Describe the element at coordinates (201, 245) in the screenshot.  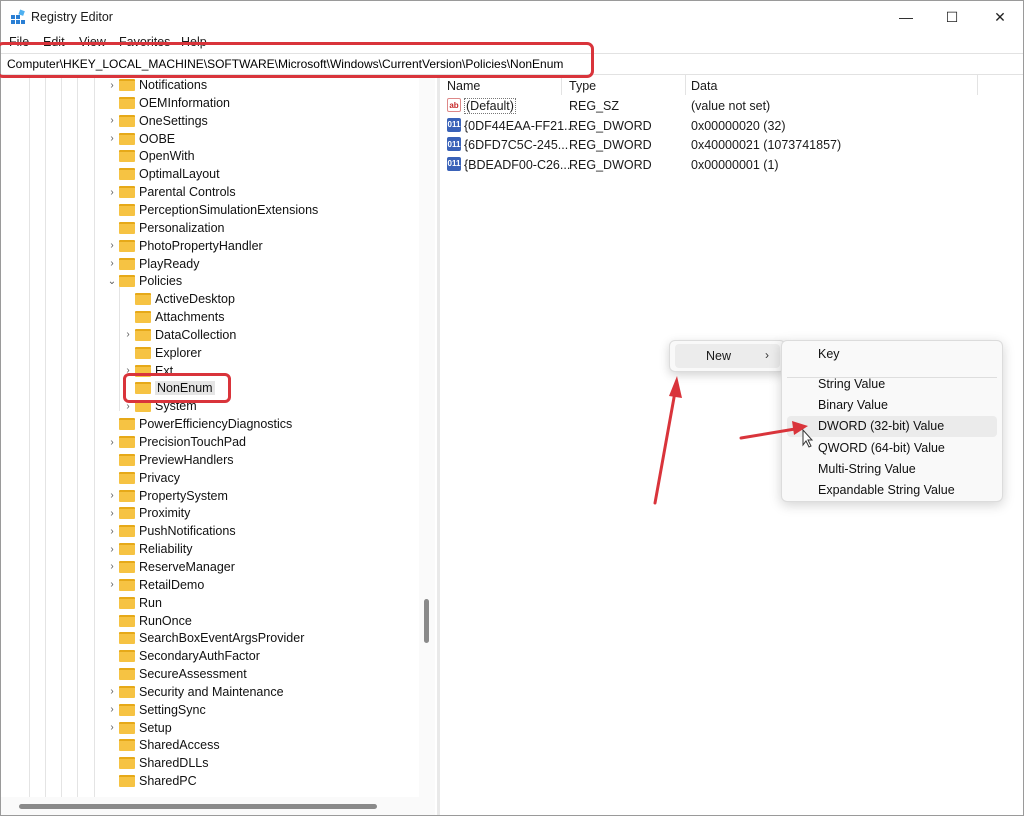
I see `tree-item-label: PhotoPropertyHandler` at that location.